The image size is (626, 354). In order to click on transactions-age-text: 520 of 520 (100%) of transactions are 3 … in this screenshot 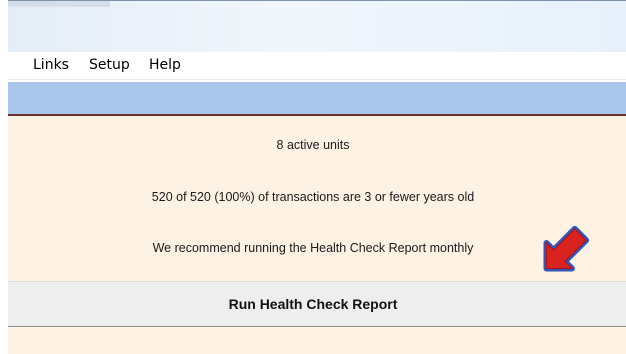, I will do `click(313, 197)`.